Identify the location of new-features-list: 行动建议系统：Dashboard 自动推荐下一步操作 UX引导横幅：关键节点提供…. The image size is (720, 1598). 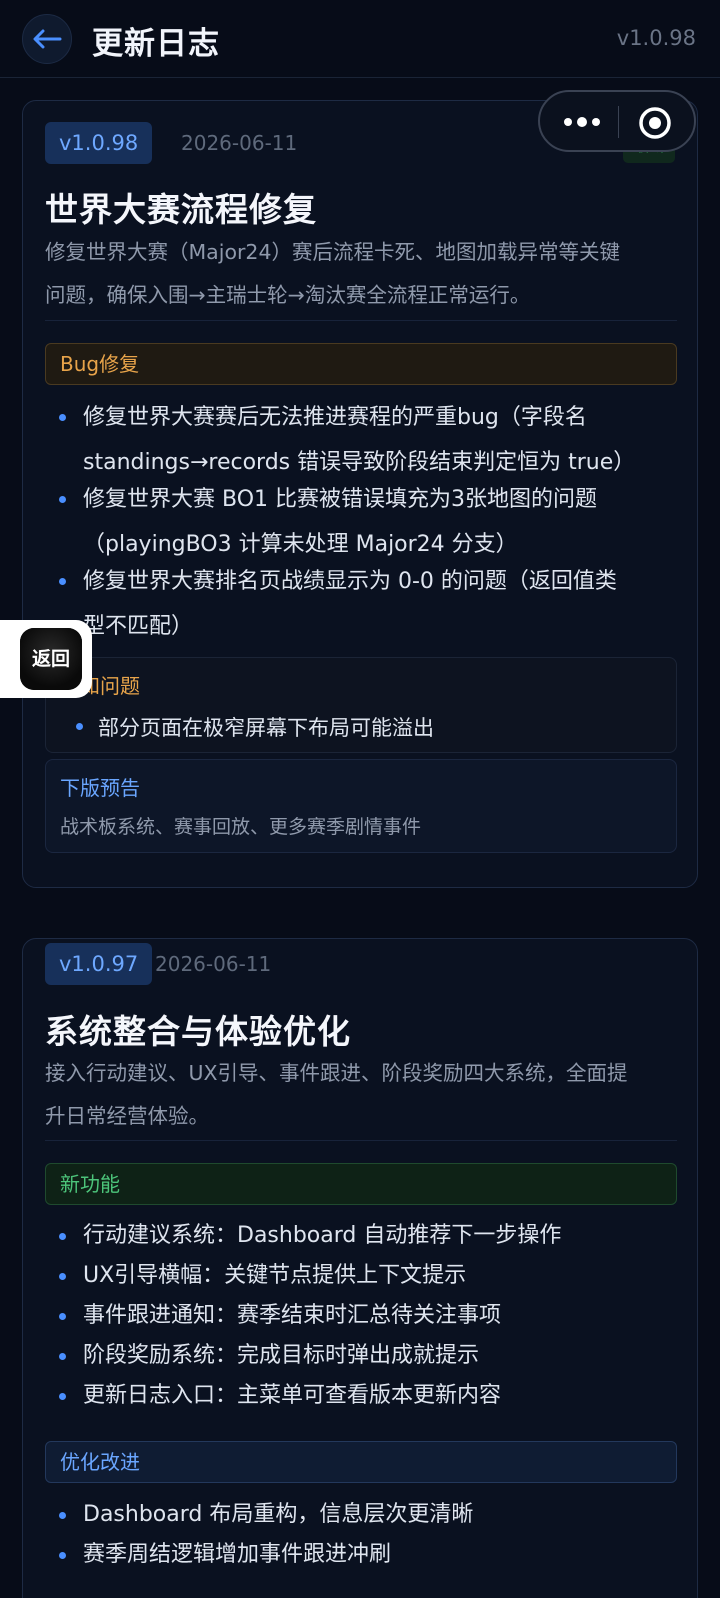
(361, 1316).